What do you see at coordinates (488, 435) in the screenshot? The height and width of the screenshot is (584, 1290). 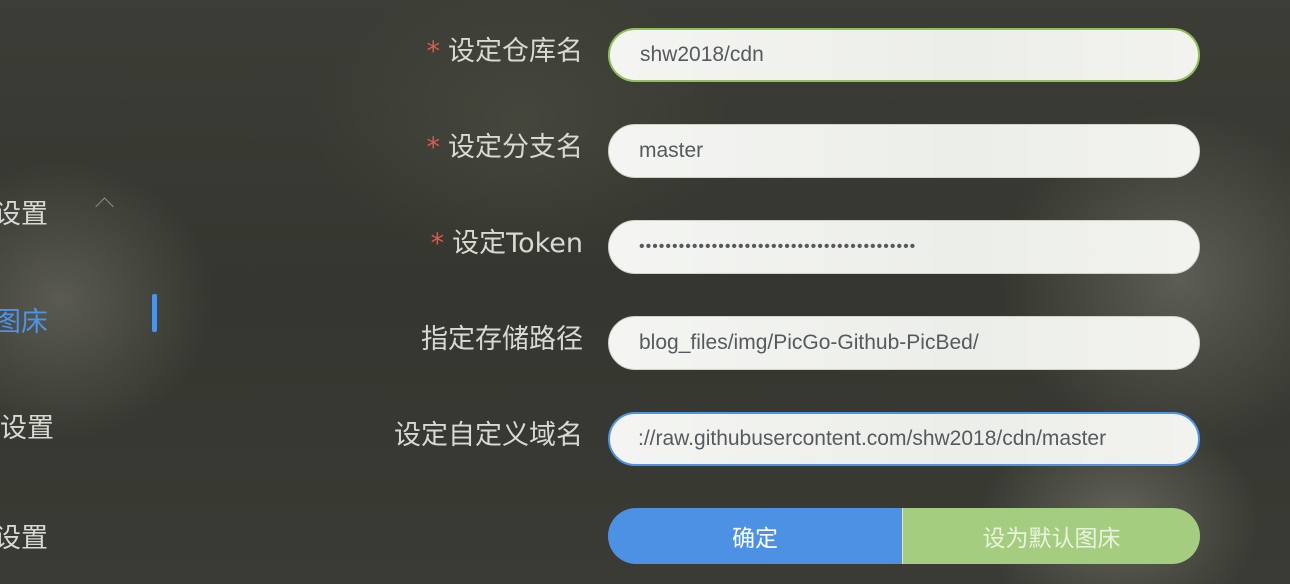 I see `custom-url-label: 设定自定义域名` at bounding box center [488, 435].